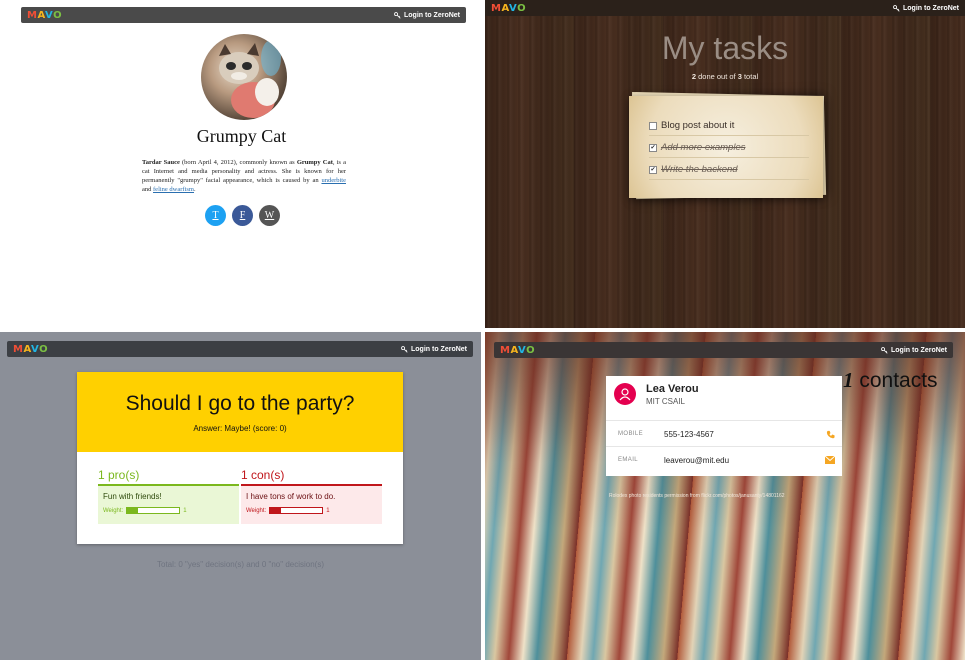 The width and height of the screenshot is (965, 660). Describe the element at coordinates (830, 460) in the screenshot. I see `envelope-icon` at that location.